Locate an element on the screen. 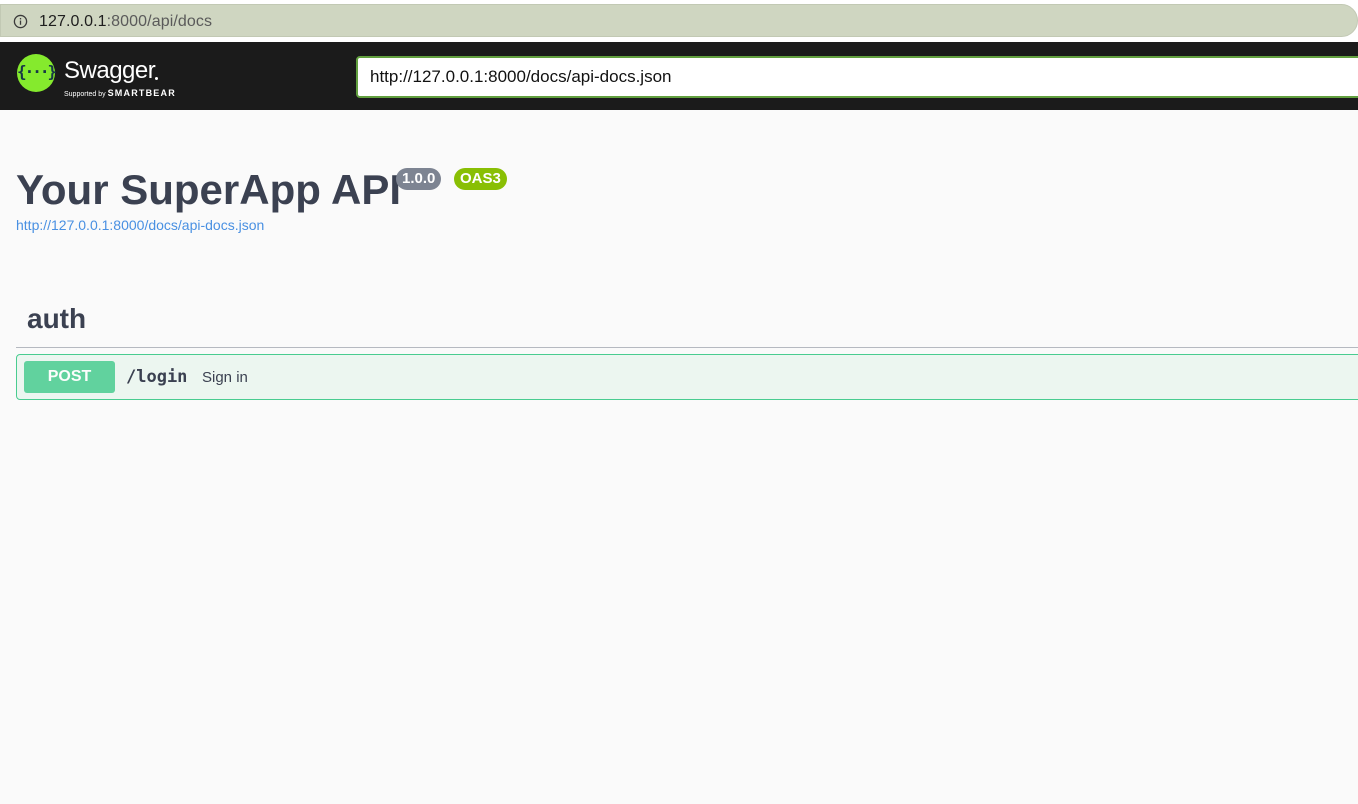 The width and height of the screenshot is (1358, 804). browser-address-bar: 127.0.0.1:8000/api/docs is located at coordinates (679, 21).